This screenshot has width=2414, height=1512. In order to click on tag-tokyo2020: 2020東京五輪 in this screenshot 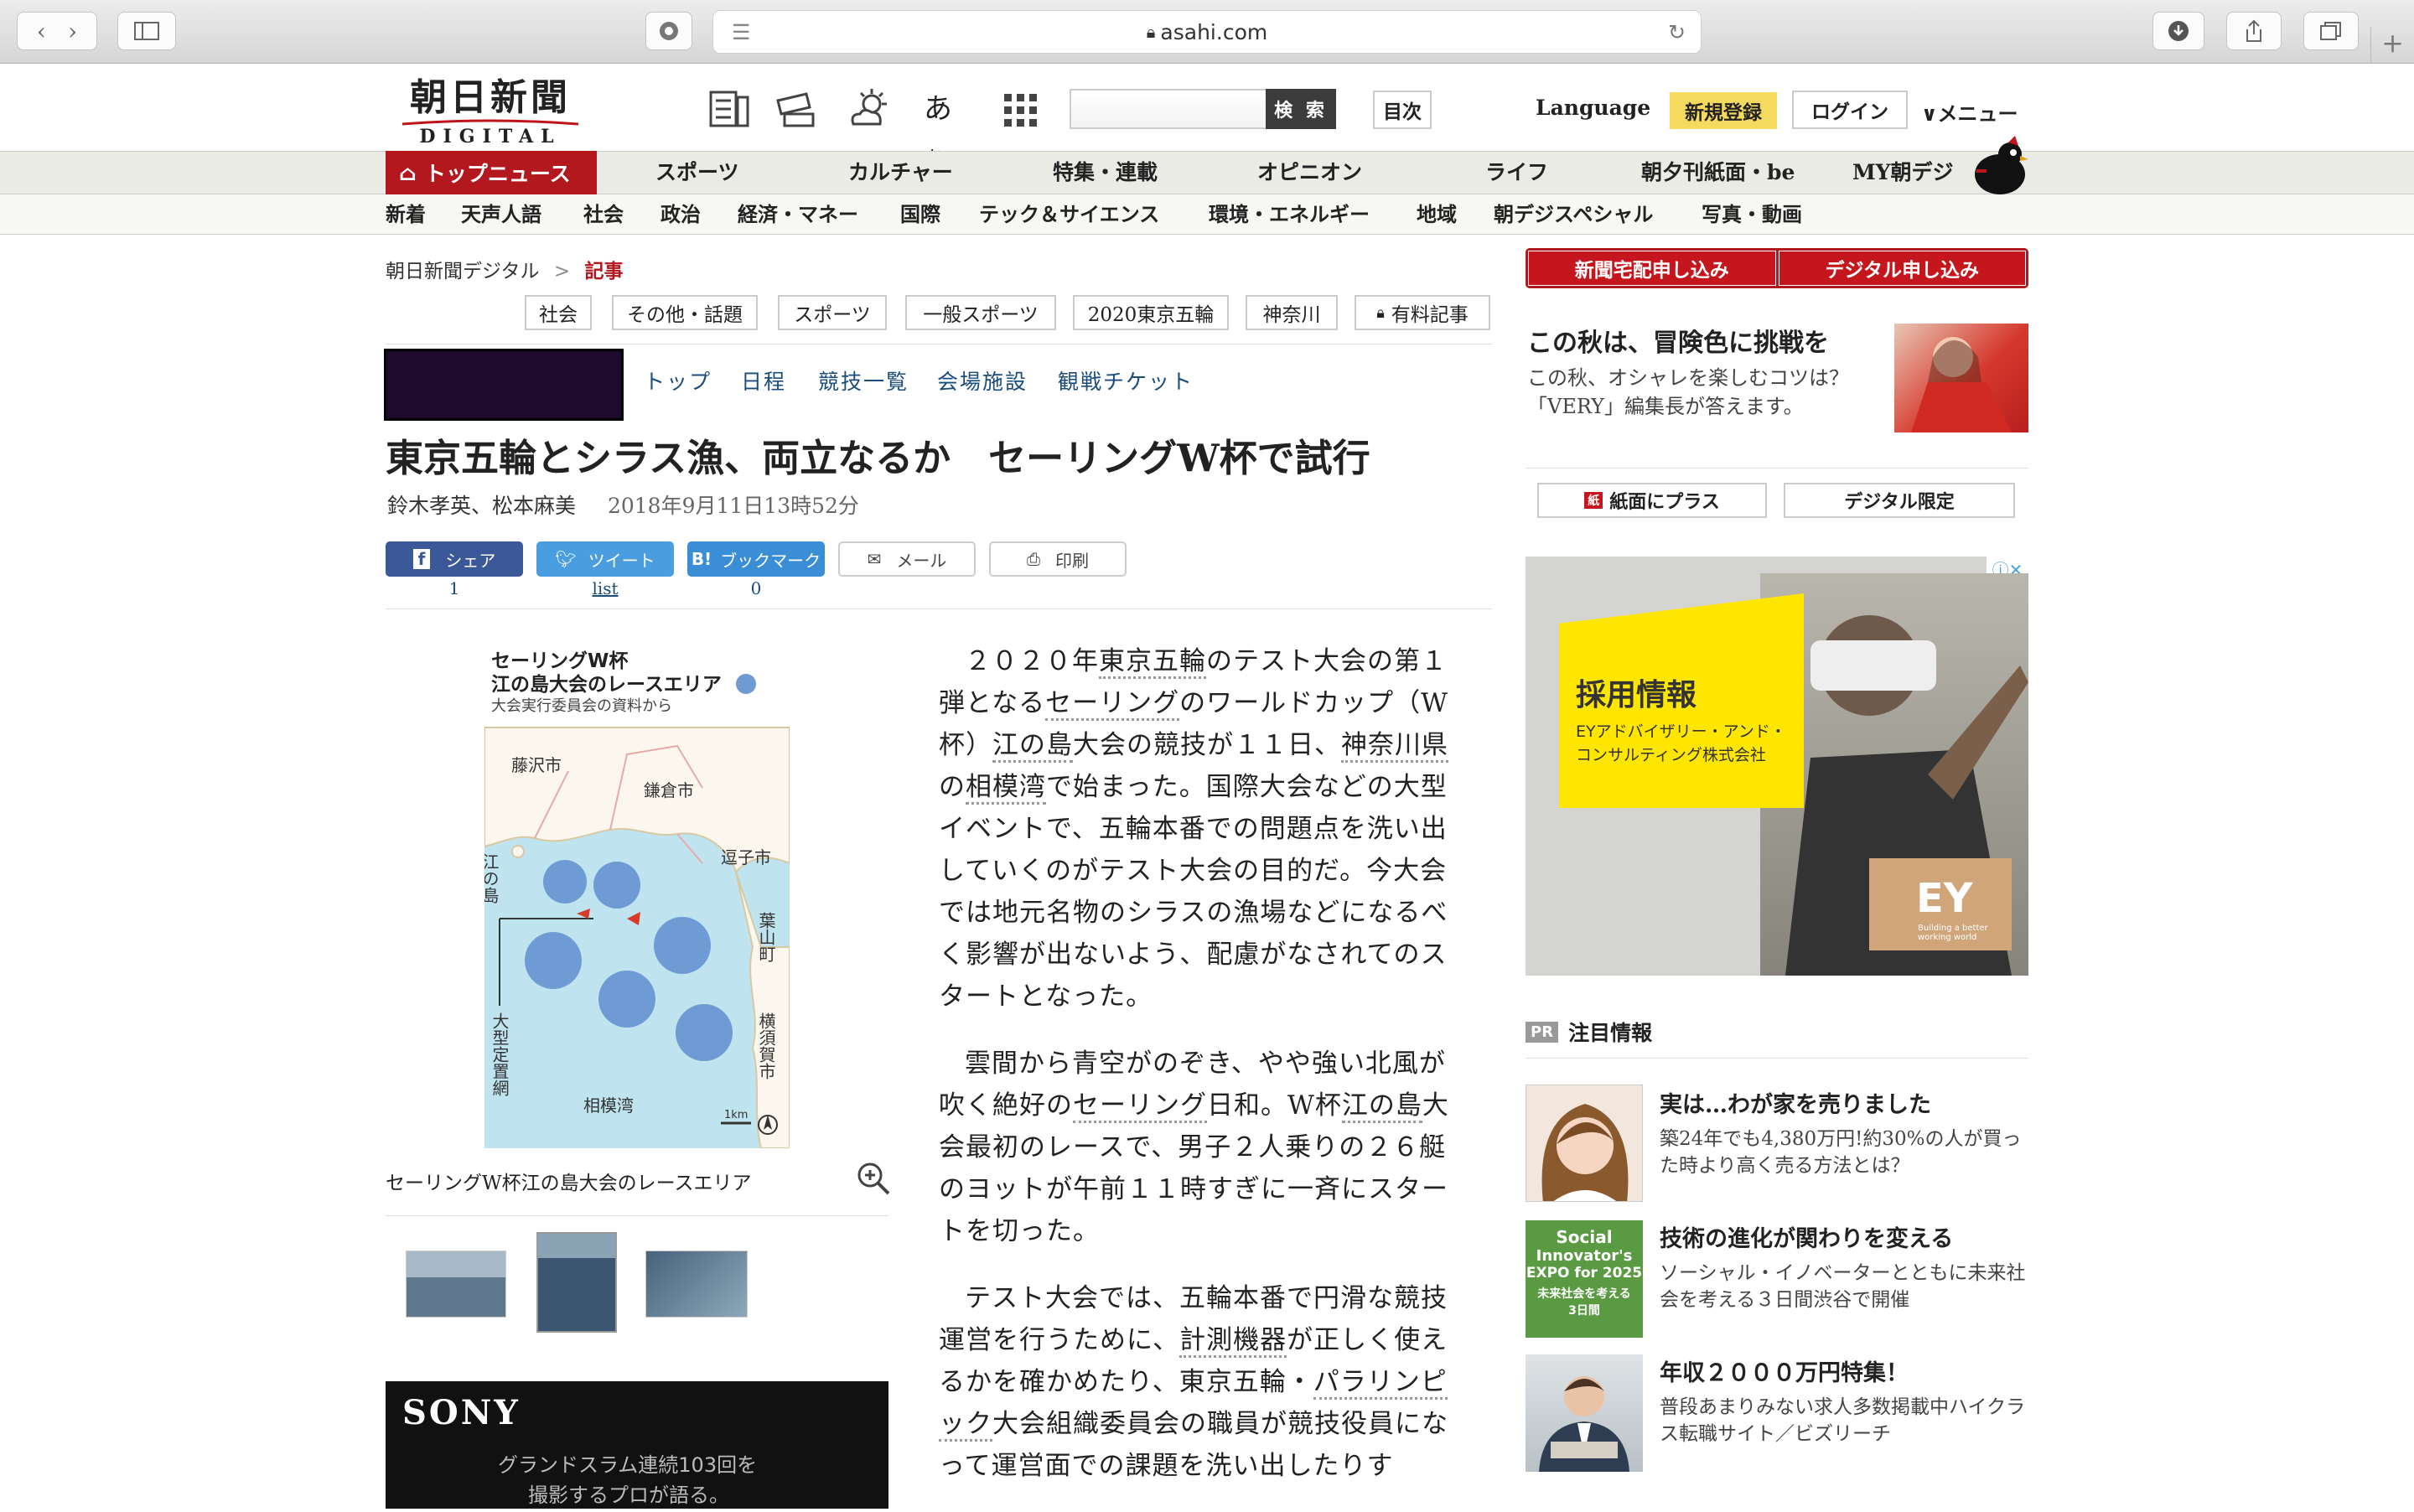, I will do `click(1151, 312)`.